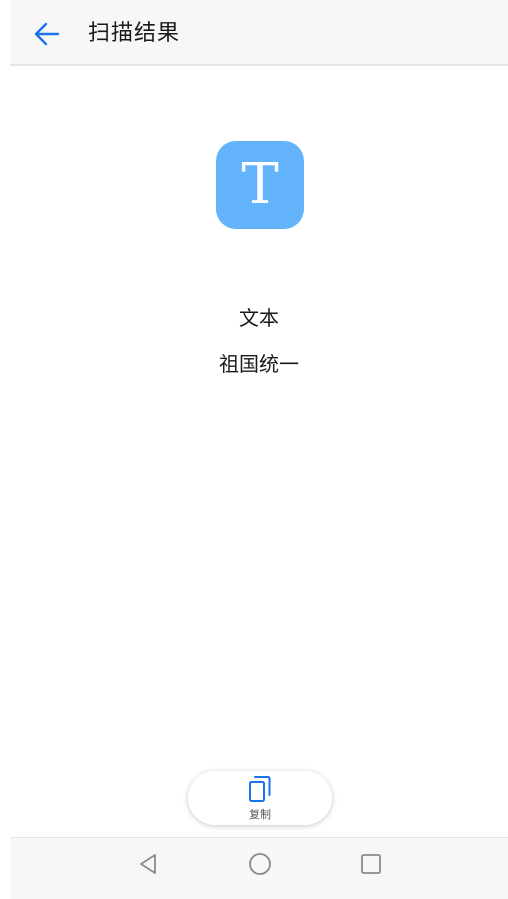 The height and width of the screenshot is (899, 508). I want to click on scanned-content-text: 祖国统一, so click(259, 364).